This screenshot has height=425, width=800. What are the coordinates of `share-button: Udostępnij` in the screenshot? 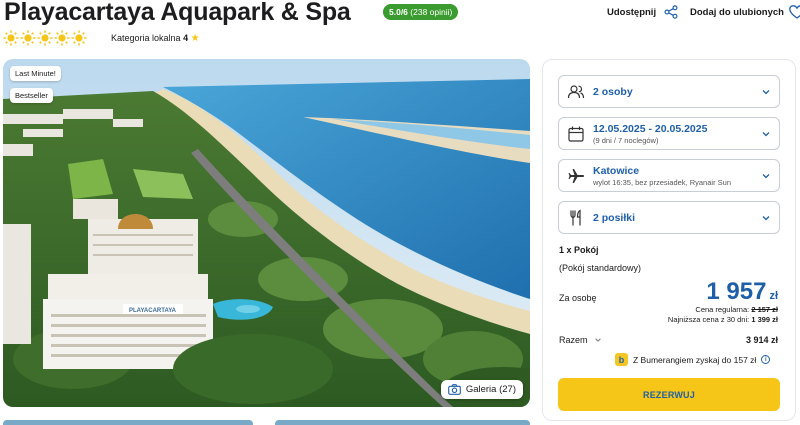 It's located at (642, 12).